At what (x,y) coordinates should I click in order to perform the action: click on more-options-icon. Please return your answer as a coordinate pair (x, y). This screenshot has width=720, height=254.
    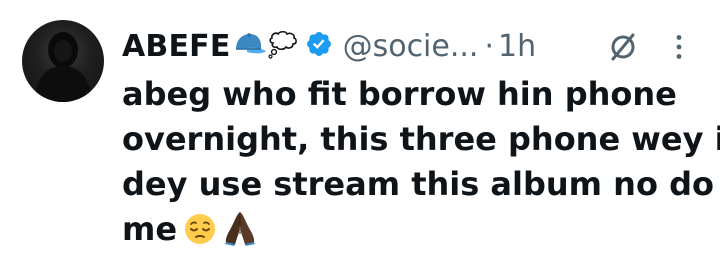
    Looking at the image, I should click on (679, 49).